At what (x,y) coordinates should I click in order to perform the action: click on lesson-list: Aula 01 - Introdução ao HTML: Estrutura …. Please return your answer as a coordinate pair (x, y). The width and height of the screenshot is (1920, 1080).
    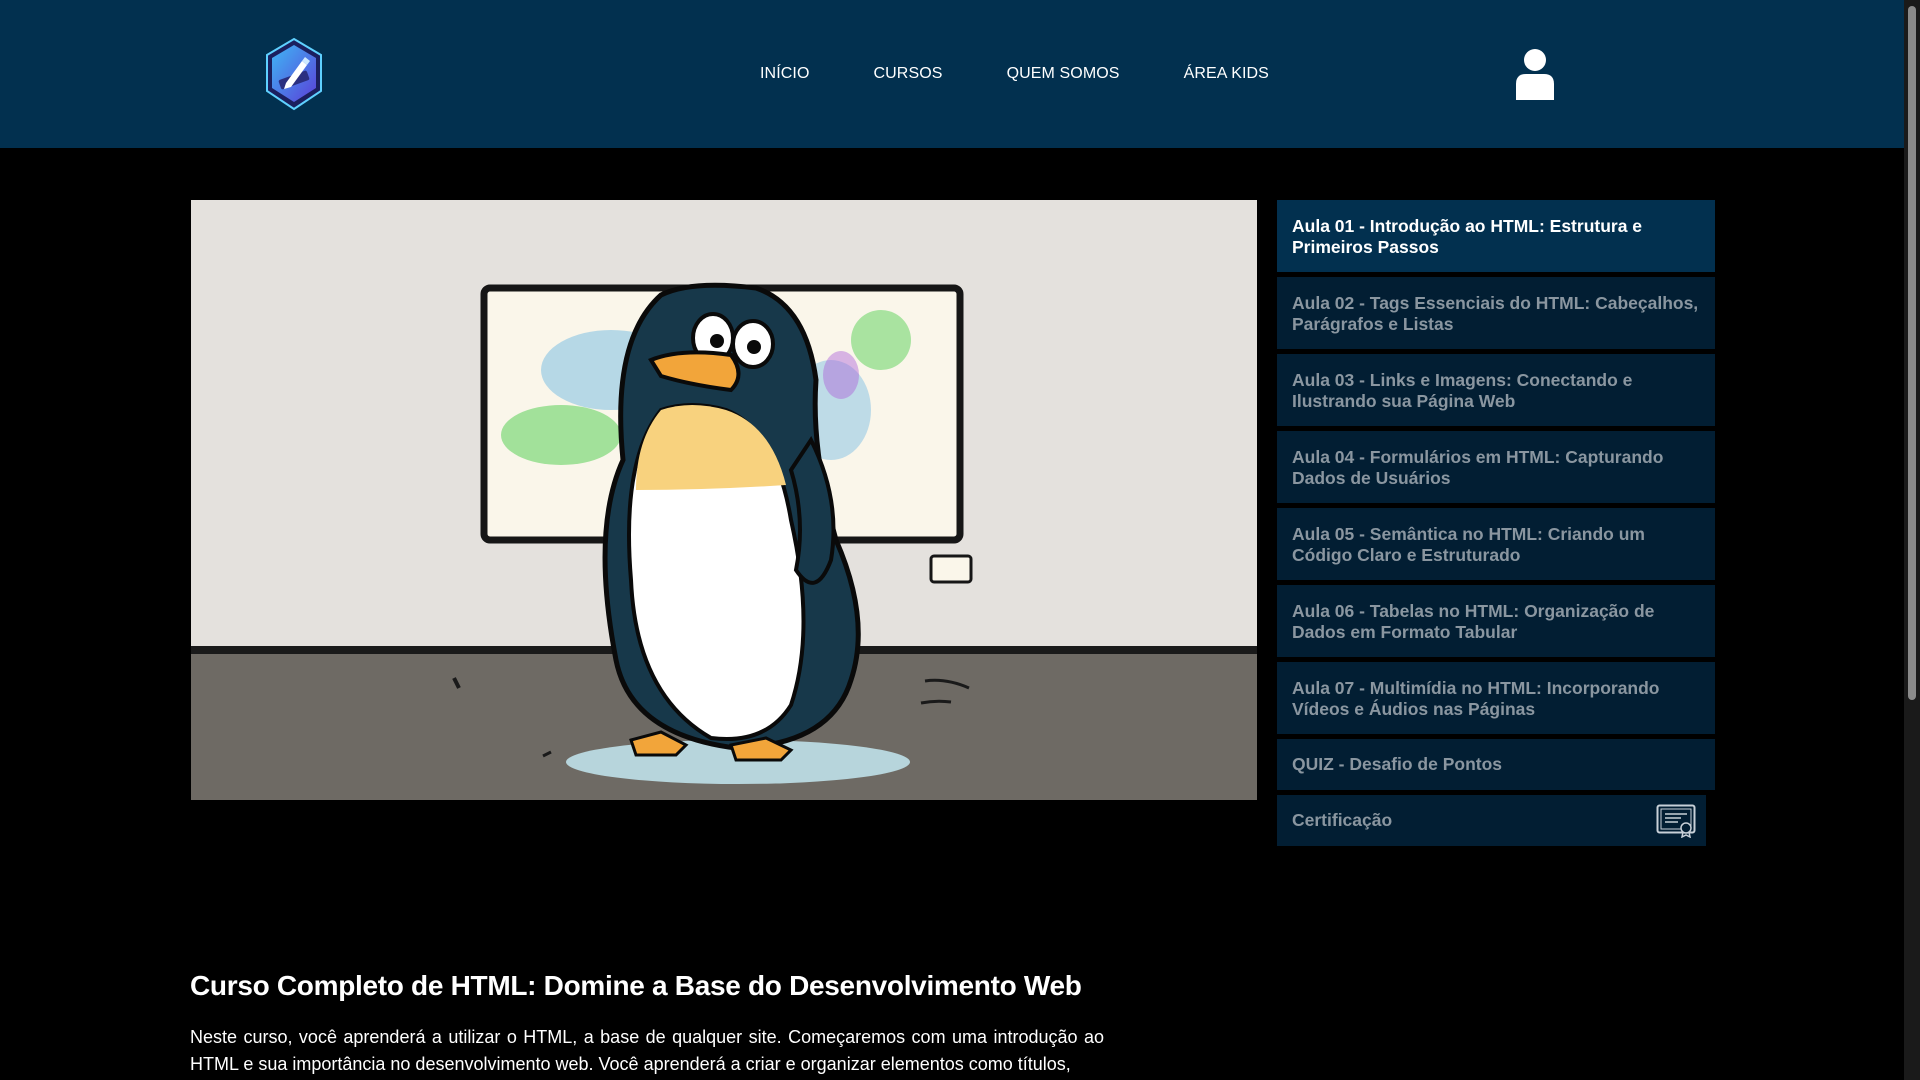
    Looking at the image, I should click on (1496, 525).